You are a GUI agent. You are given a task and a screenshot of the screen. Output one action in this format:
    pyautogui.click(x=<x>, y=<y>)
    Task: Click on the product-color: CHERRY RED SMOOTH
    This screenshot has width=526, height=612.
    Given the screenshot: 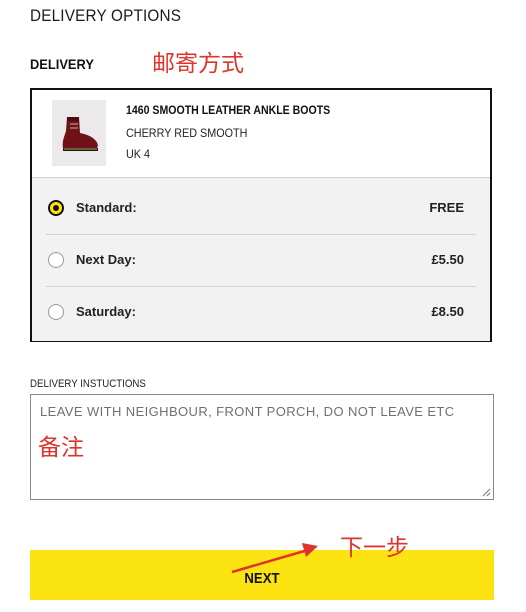 What is the action you would take?
    pyautogui.click(x=187, y=133)
    